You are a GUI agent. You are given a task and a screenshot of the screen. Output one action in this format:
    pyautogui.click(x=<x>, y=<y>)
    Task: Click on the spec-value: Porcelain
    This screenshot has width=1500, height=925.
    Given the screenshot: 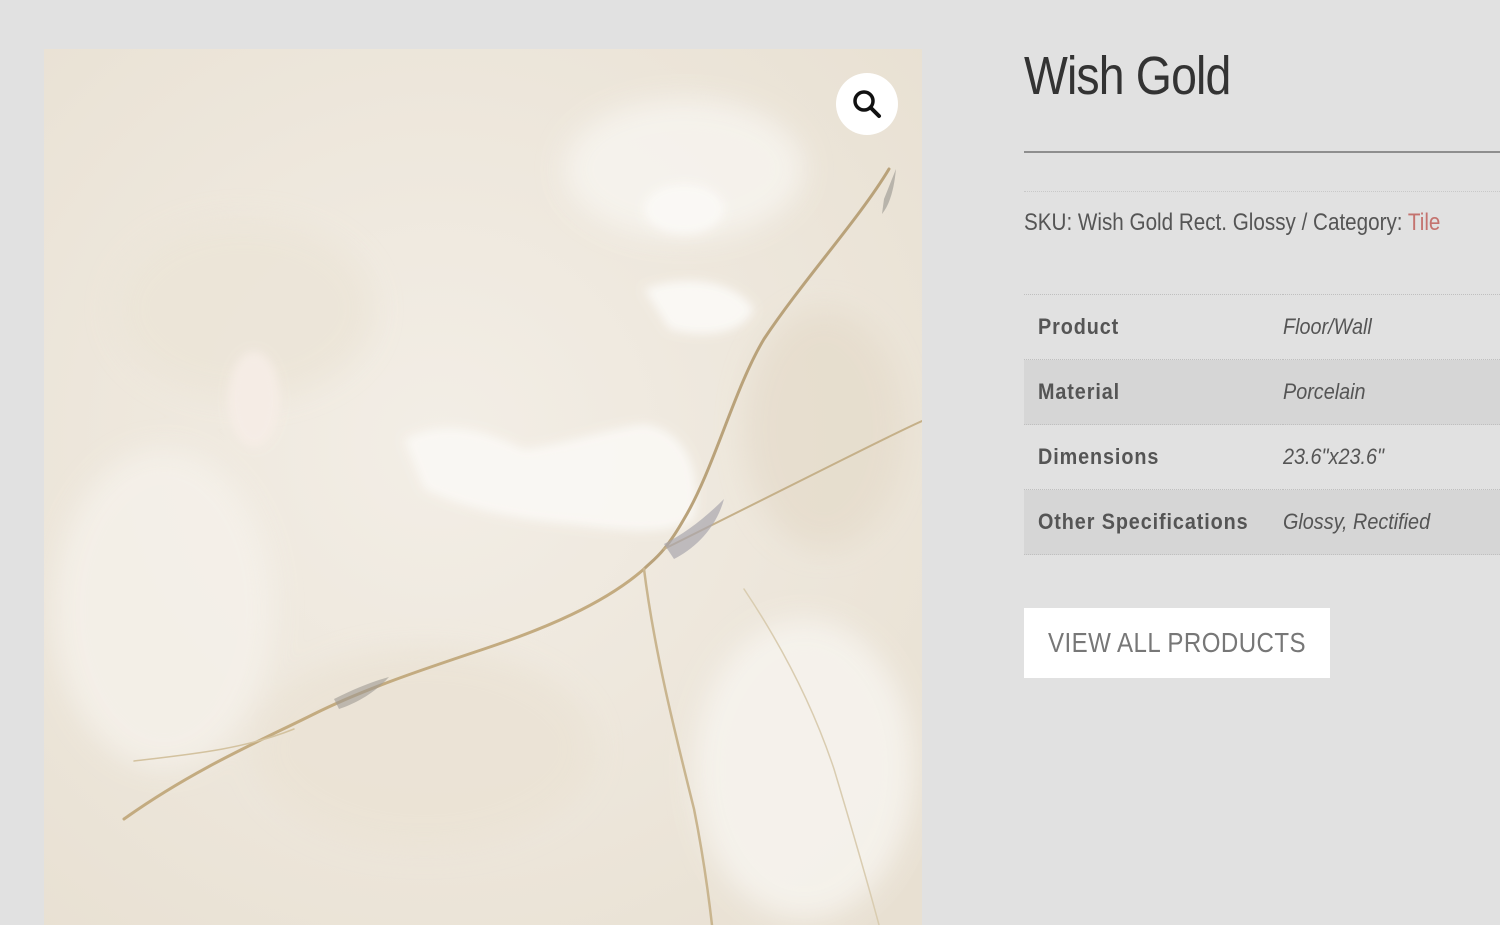 What is the action you would take?
    pyautogui.click(x=1324, y=391)
    